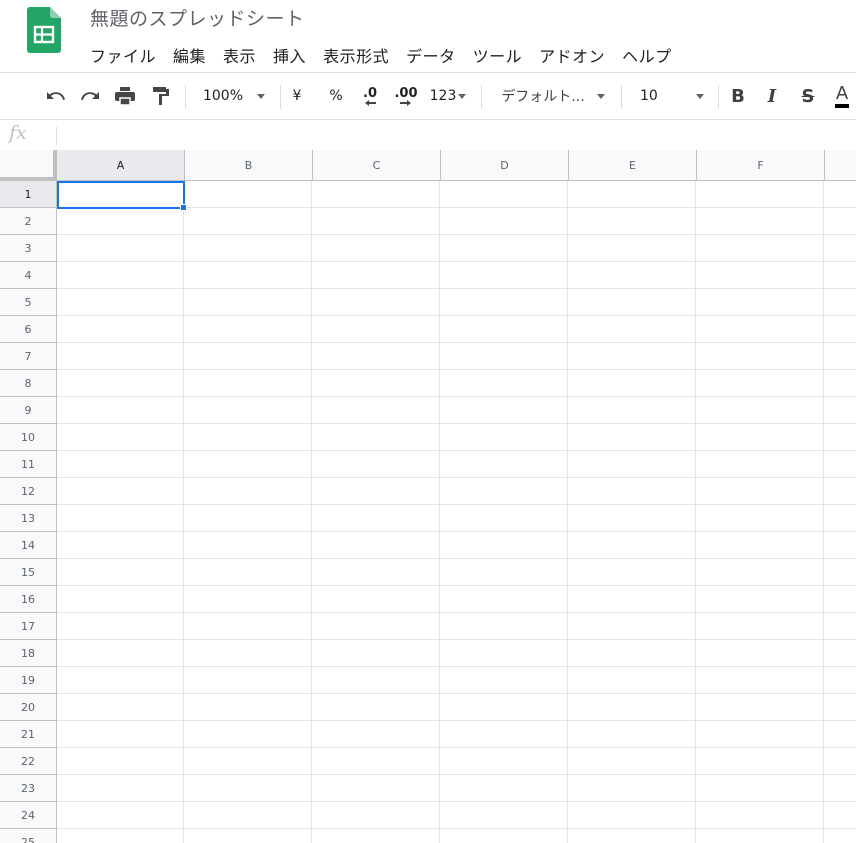  I want to click on bold-label: B, so click(738, 96).